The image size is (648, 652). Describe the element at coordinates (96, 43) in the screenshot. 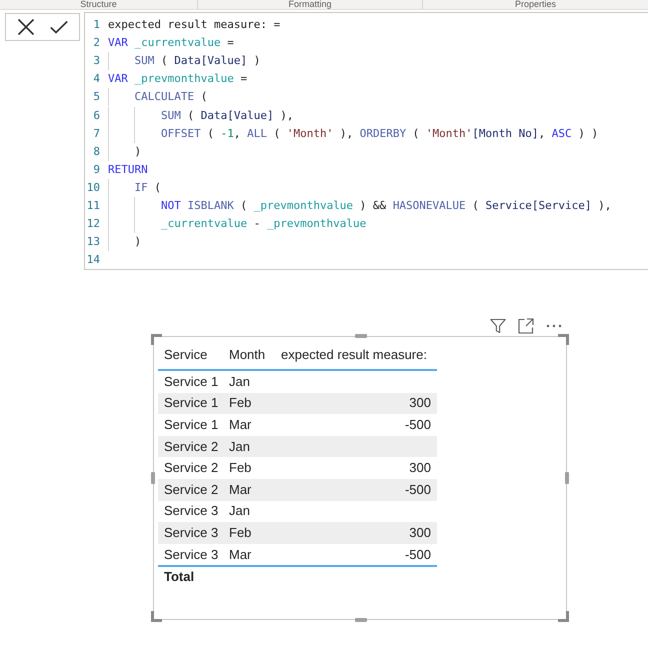

I see `line-number: 2` at that location.